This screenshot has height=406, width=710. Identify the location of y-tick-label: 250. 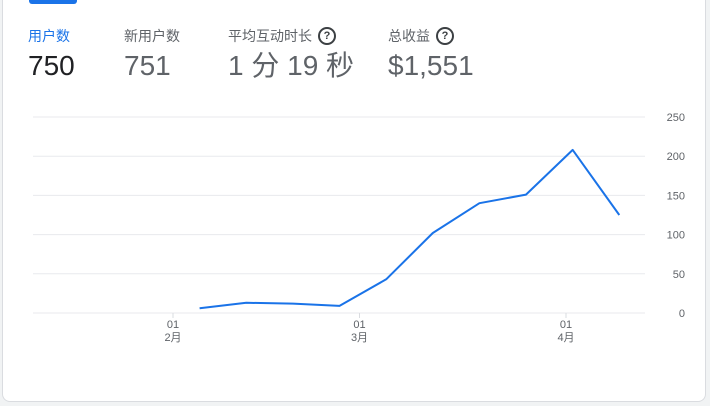
(676, 118).